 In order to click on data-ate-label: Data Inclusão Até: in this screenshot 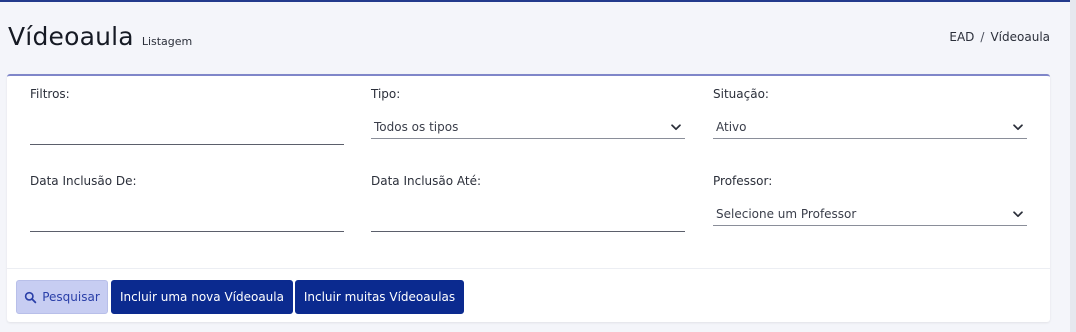, I will do `click(426, 181)`.